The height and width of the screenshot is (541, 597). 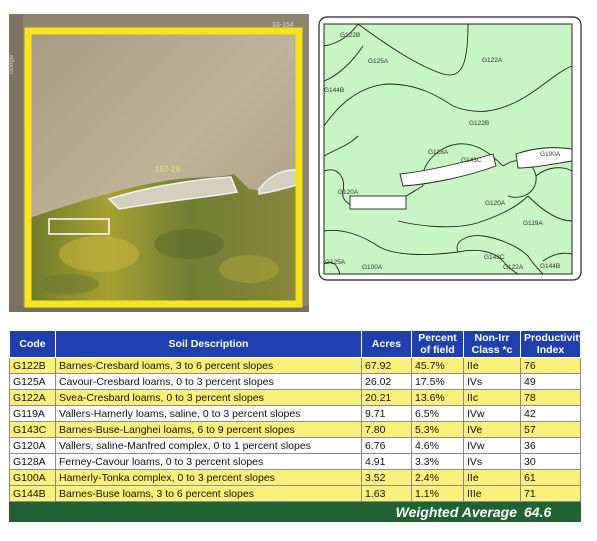 What do you see at coordinates (208, 344) in the screenshot?
I see `header-description: Soil Description` at bounding box center [208, 344].